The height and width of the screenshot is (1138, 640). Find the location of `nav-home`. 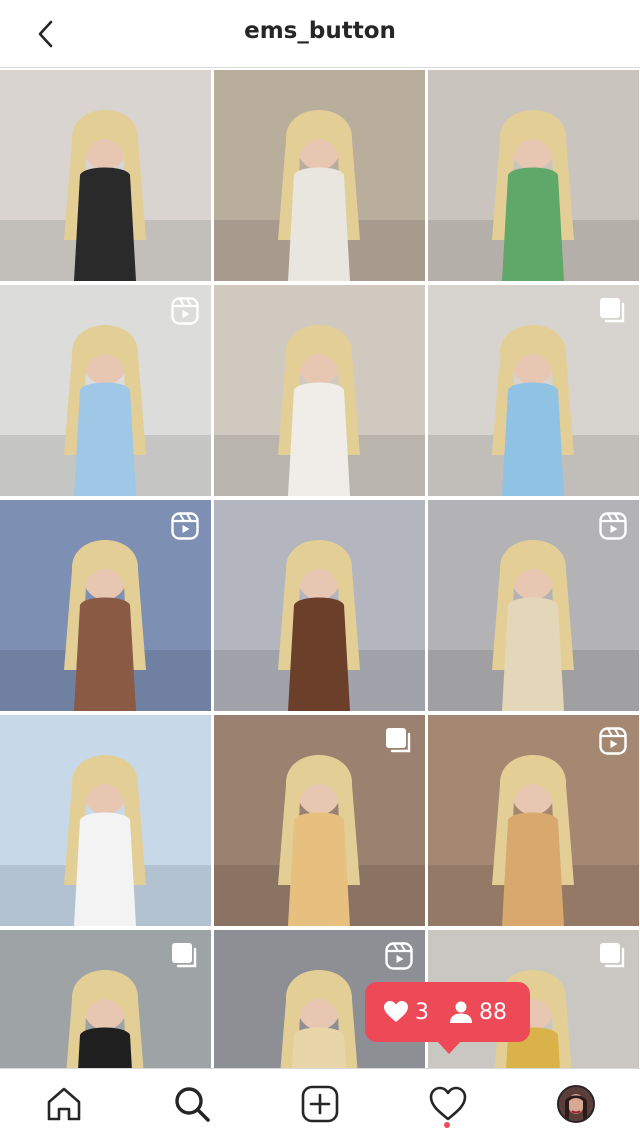

nav-home is located at coordinates (64, 1104).